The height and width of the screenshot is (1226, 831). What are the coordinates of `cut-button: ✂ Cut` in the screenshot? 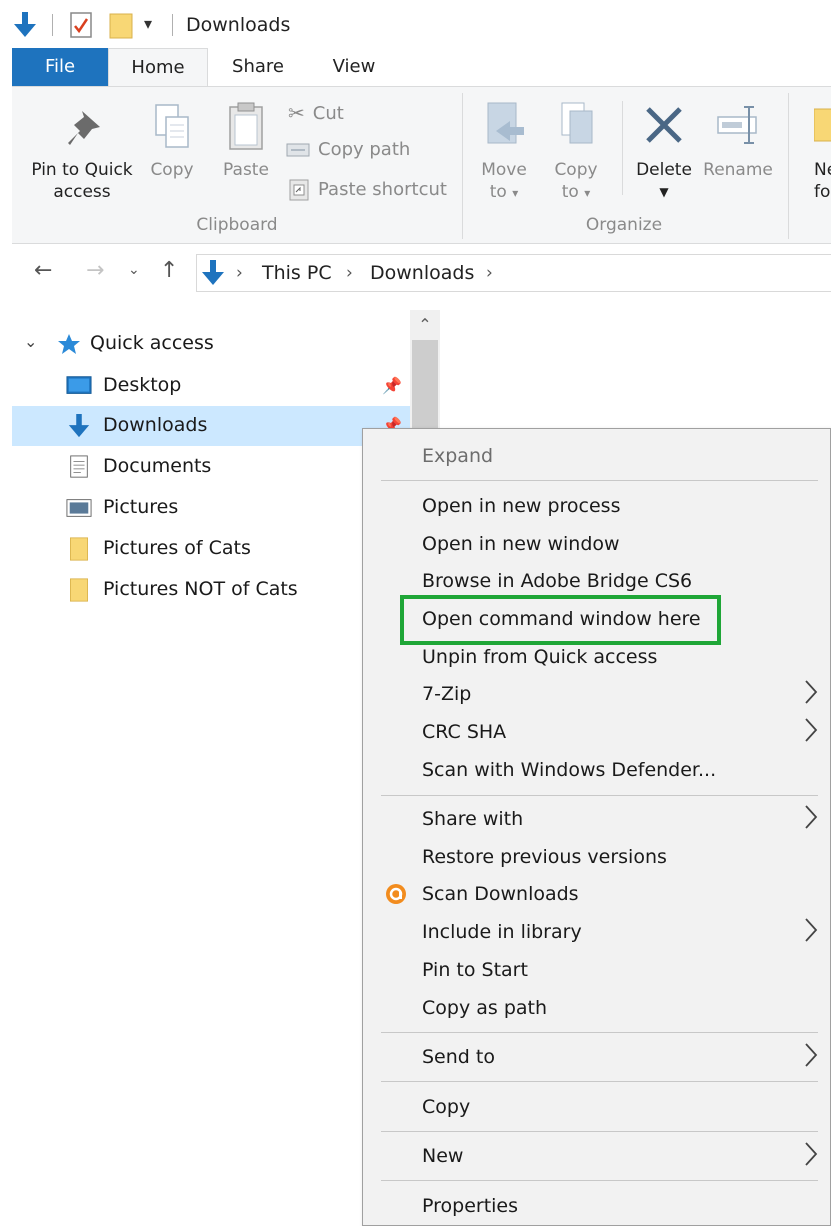 It's located at (316, 113).